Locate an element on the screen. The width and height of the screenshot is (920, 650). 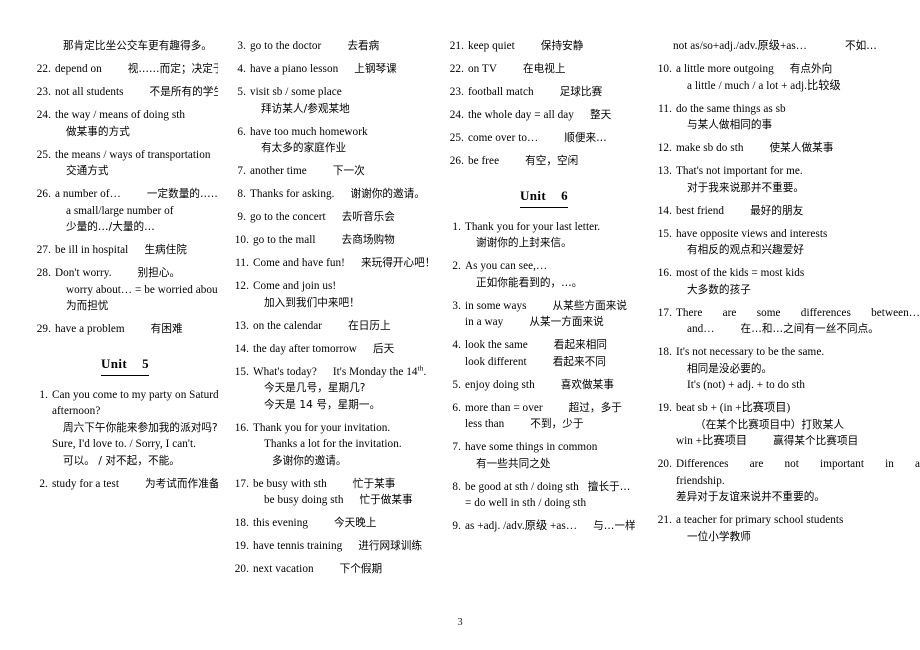
english-text: the whole day = all day is located at coordinates (521, 115).